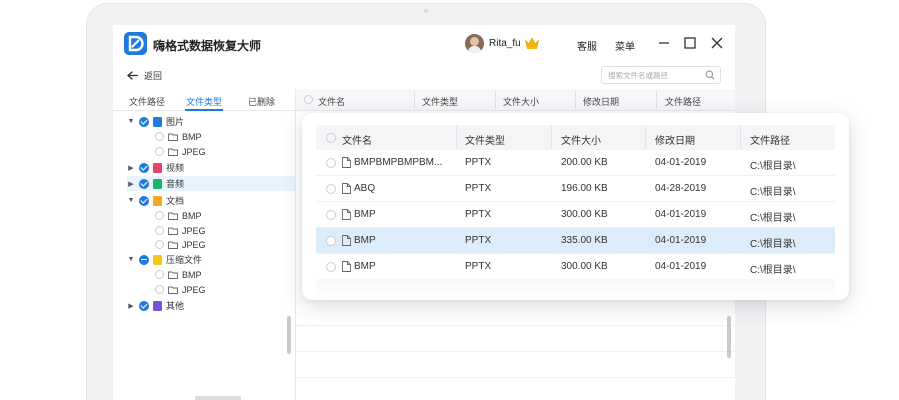 The height and width of the screenshot is (400, 899). Describe the element at coordinates (164, 259) in the screenshot. I see `tree-item-archives: ▼ 压缩文件` at that location.